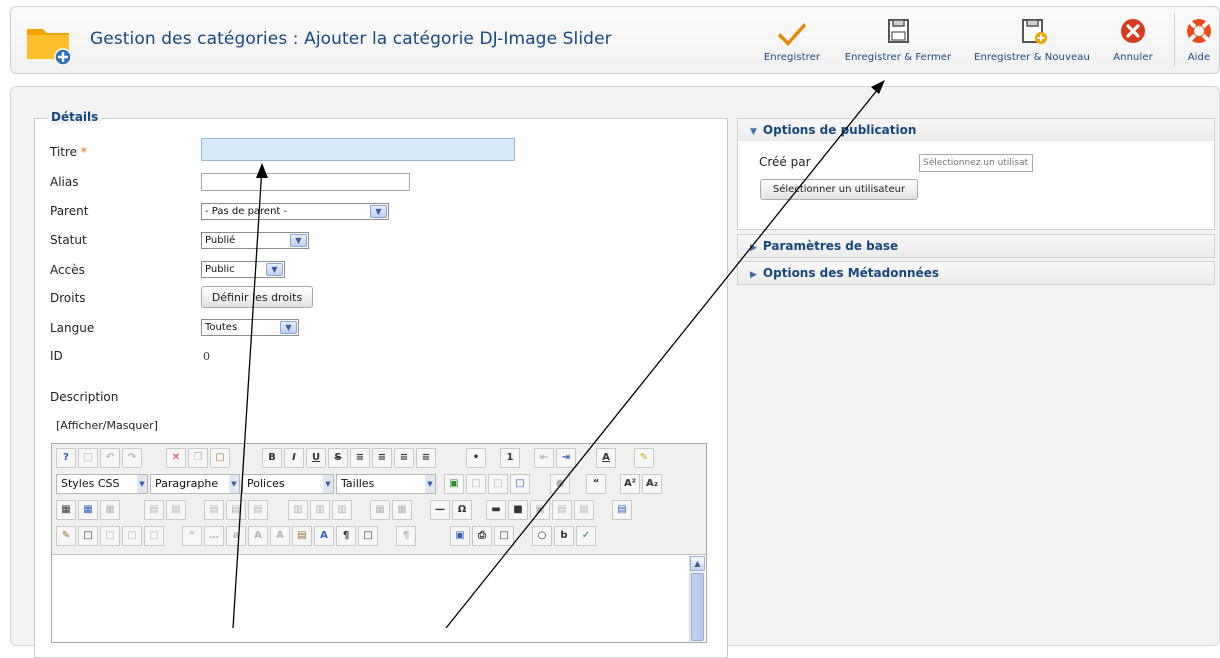  Describe the element at coordinates (272, 458) in the screenshot. I see `bold-icon: B` at that location.